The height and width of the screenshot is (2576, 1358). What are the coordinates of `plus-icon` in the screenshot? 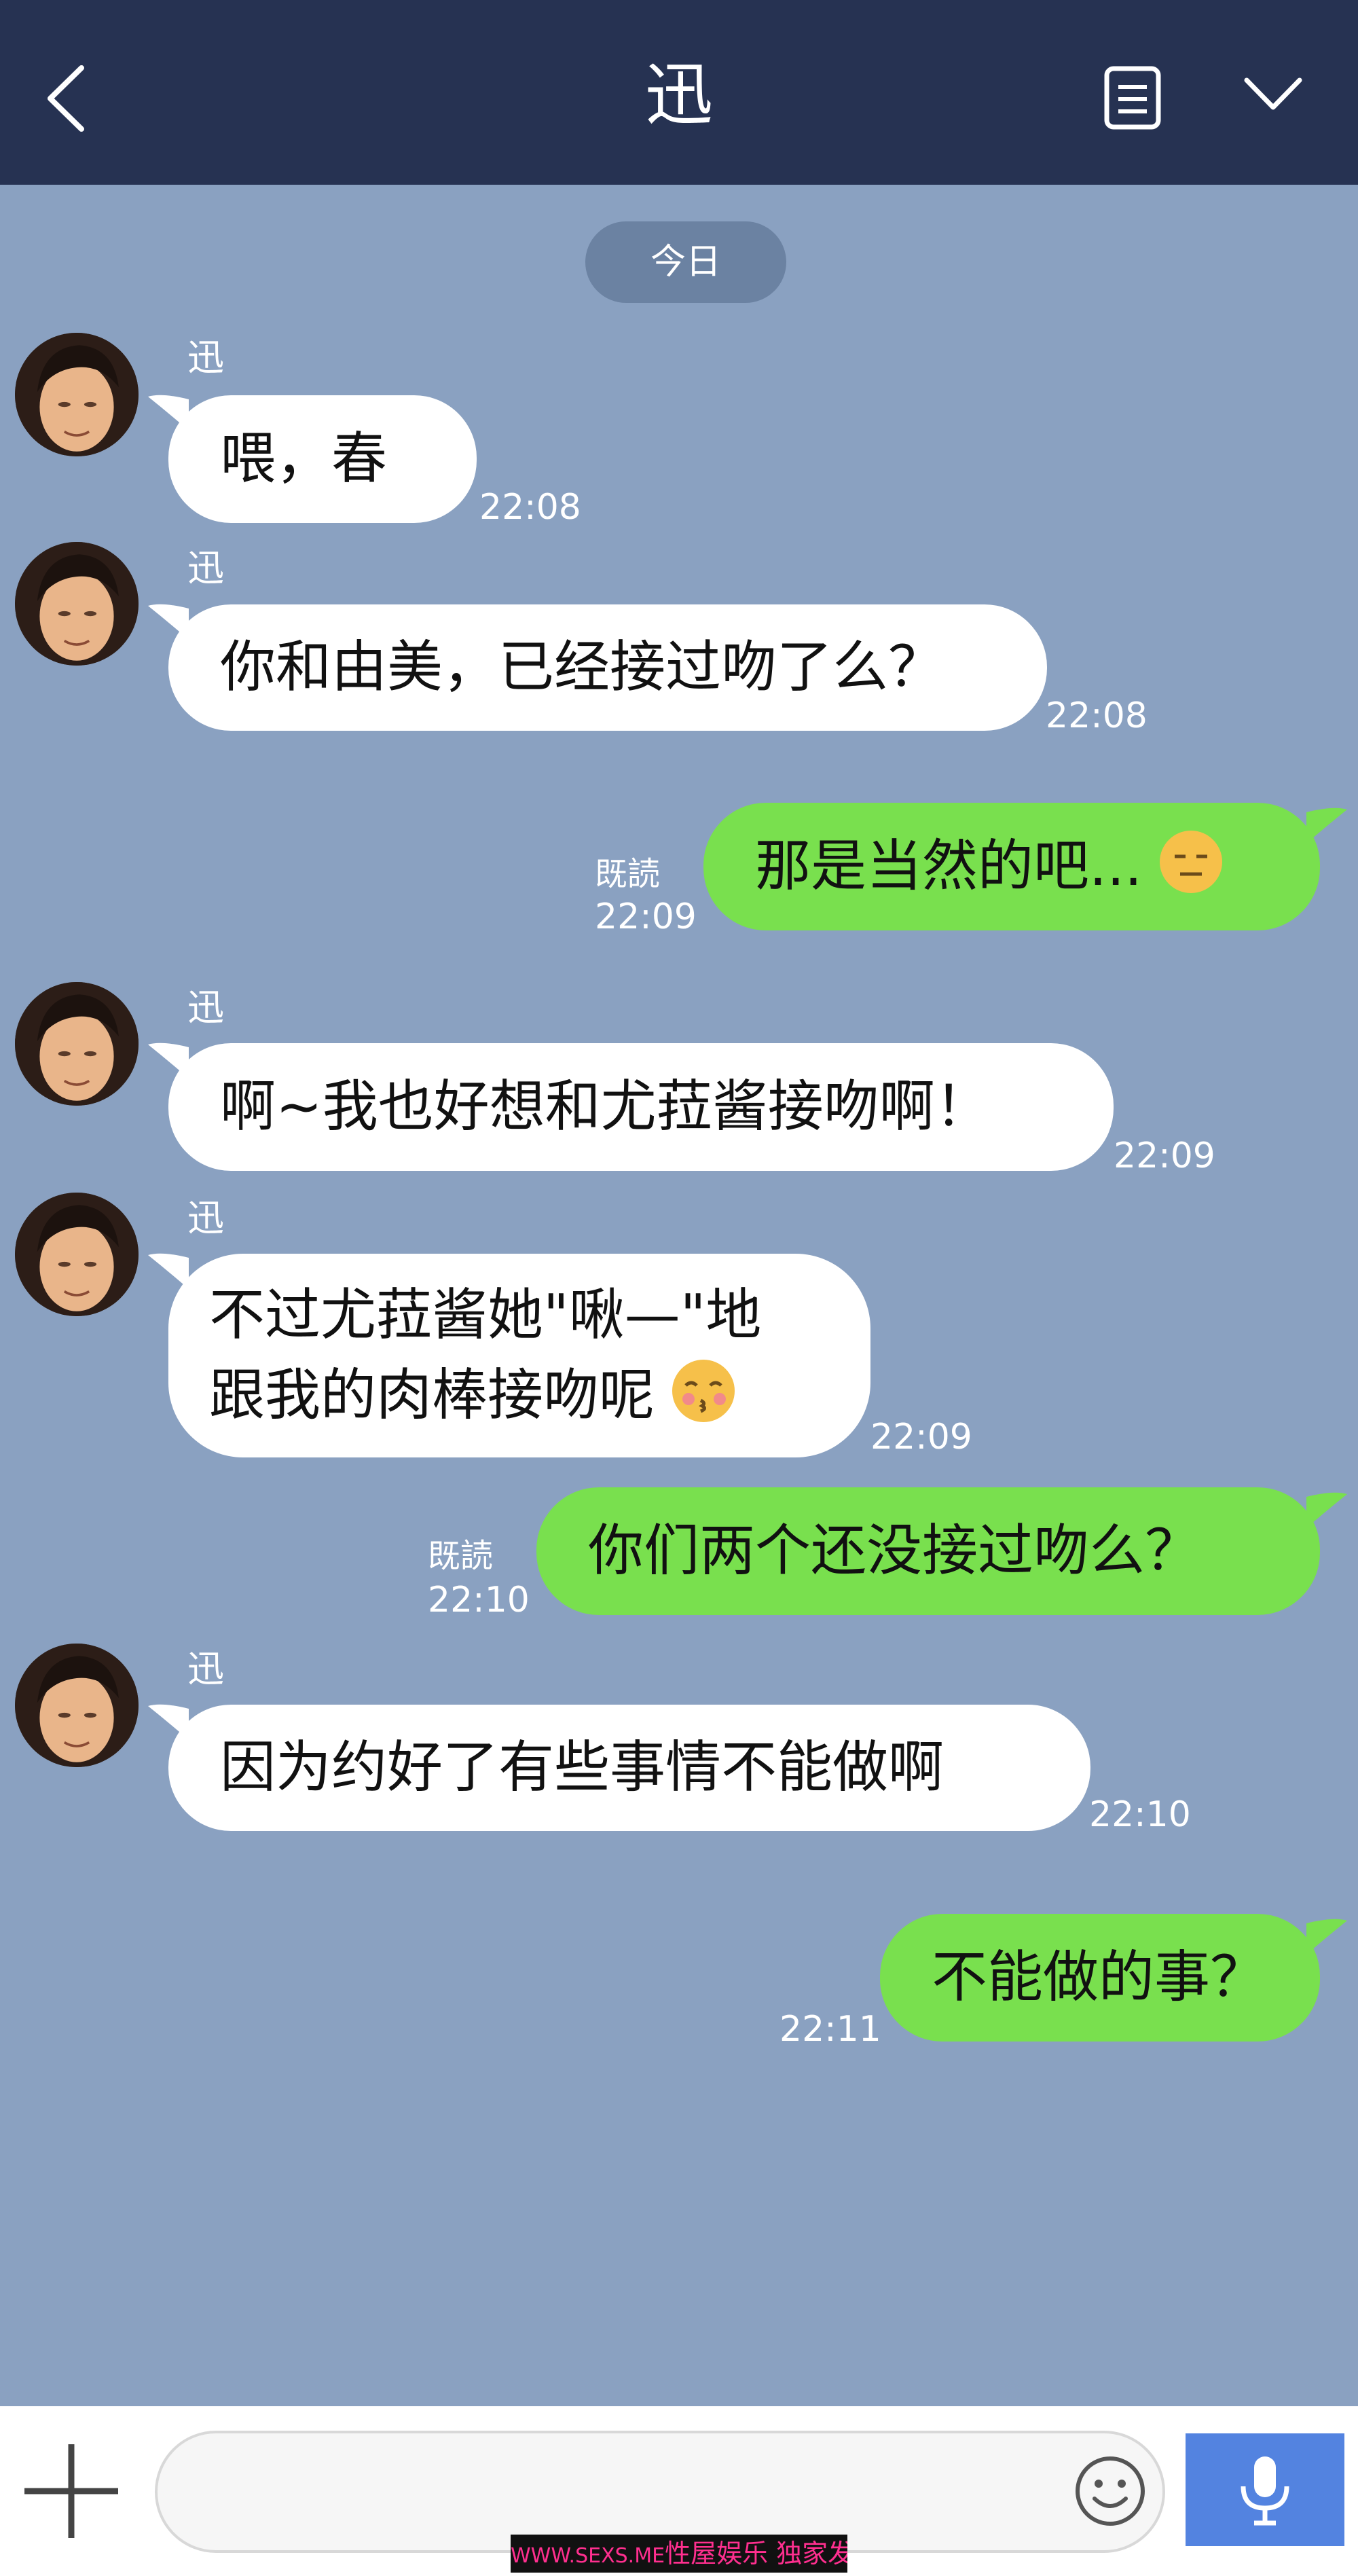 It's located at (71, 2491).